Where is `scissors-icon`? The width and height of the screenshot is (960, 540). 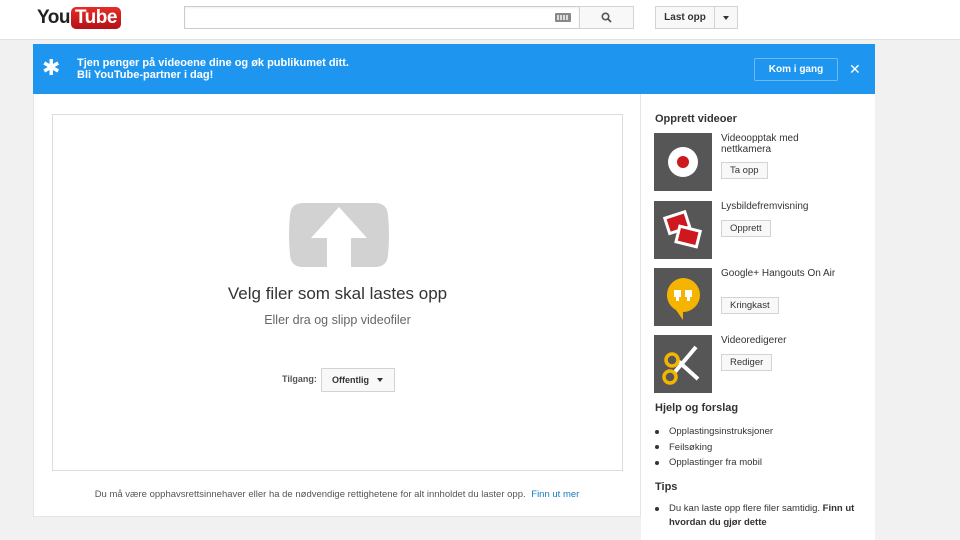
scissors-icon is located at coordinates (683, 364).